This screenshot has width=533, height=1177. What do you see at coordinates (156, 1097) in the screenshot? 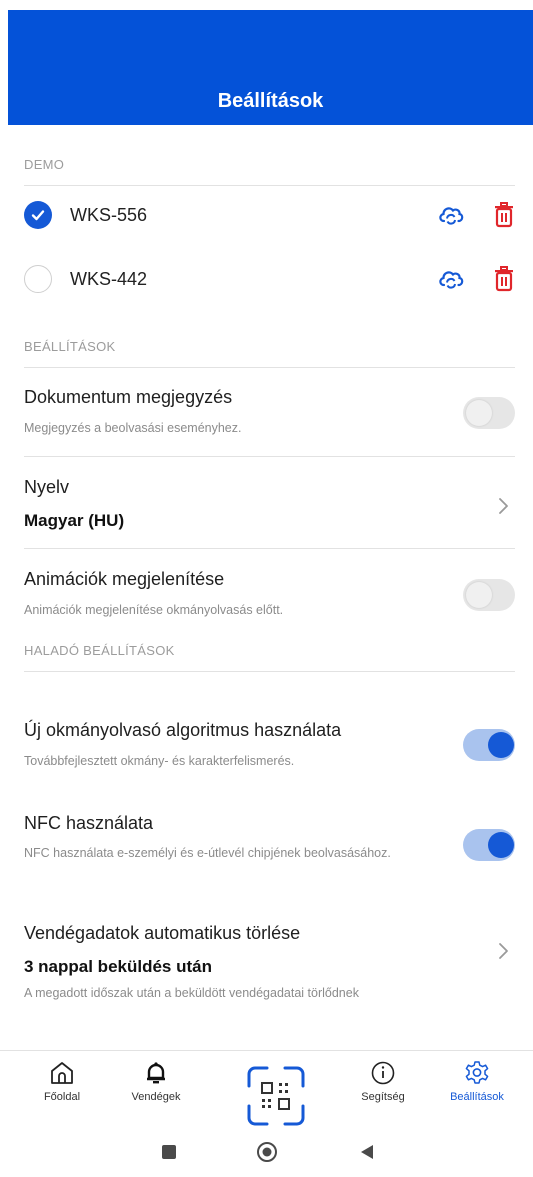
I see `nav-label: Vendégek` at bounding box center [156, 1097].